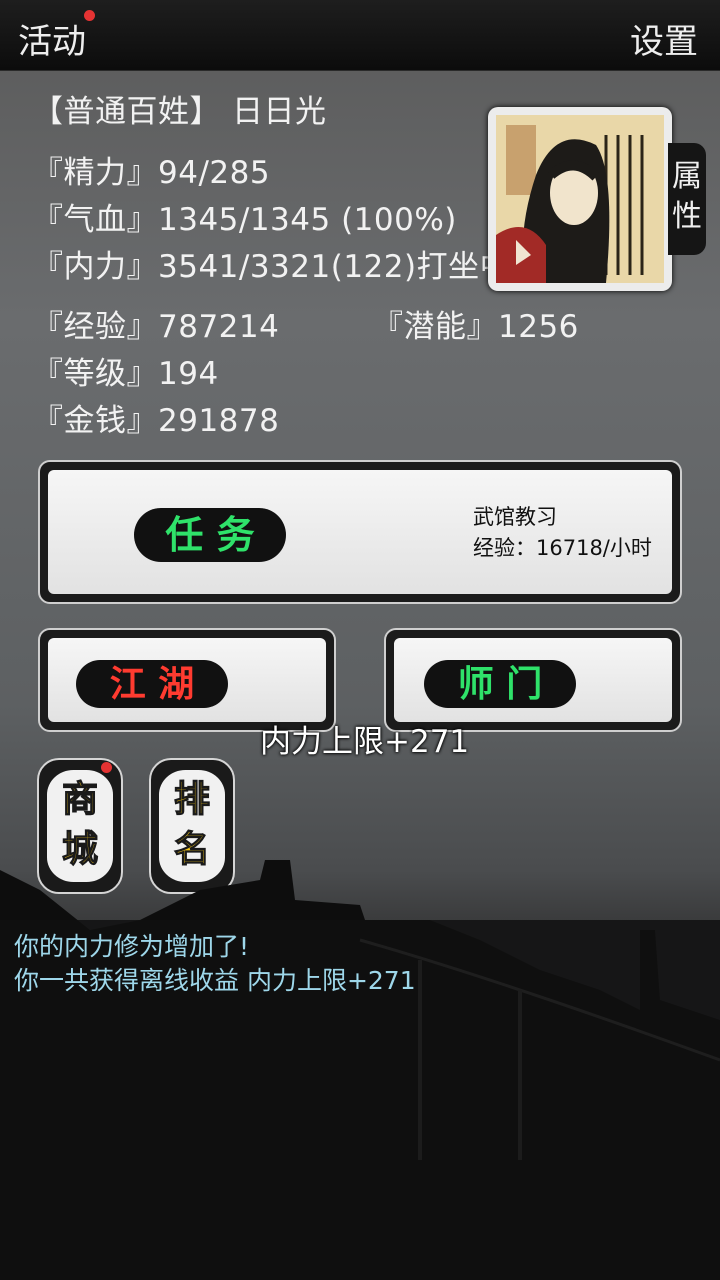  Describe the element at coordinates (272, 267) in the screenshot. I see `stat-inner-power: 『内力』3541/3321(122)打坐中` at that location.